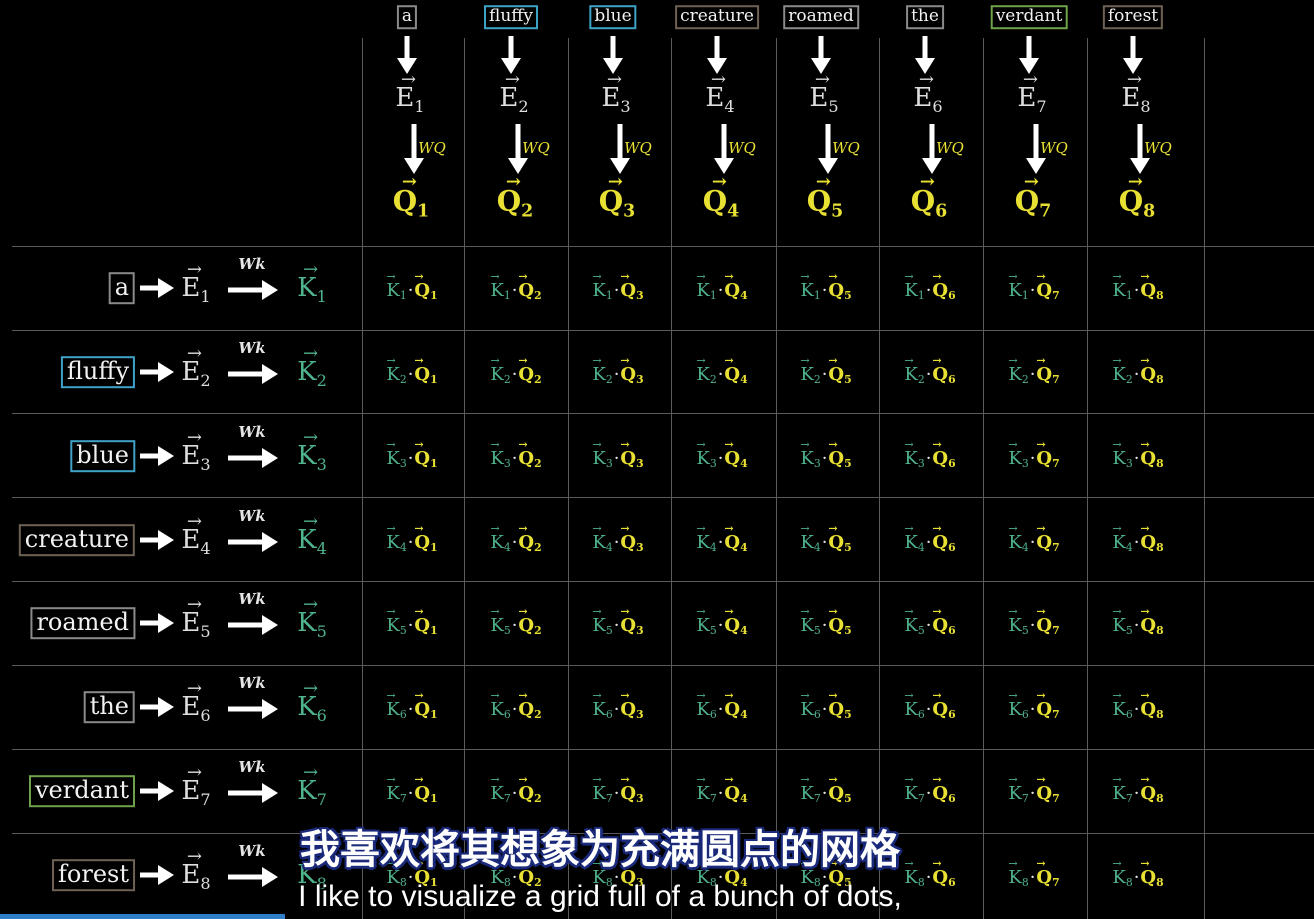  I want to click on key-vector: → K3, so click(312, 451).